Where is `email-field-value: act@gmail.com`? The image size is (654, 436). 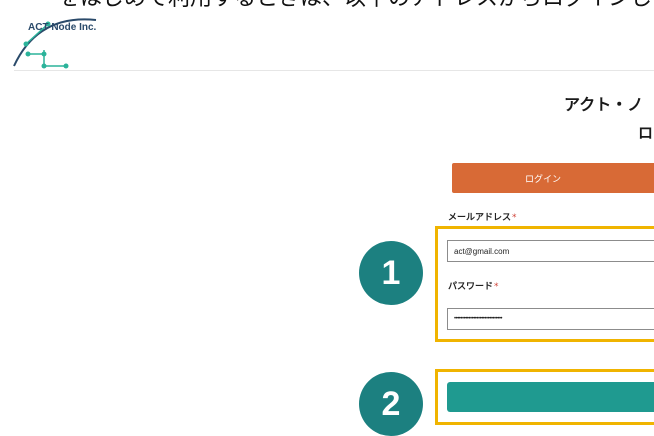
email-field-value: act@gmail.com is located at coordinates (482, 251).